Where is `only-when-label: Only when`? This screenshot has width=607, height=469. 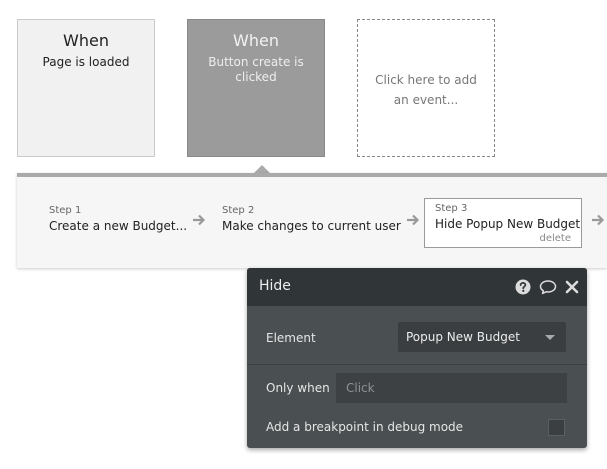 only-when-label: Only when is located at coordinates (298, 388).